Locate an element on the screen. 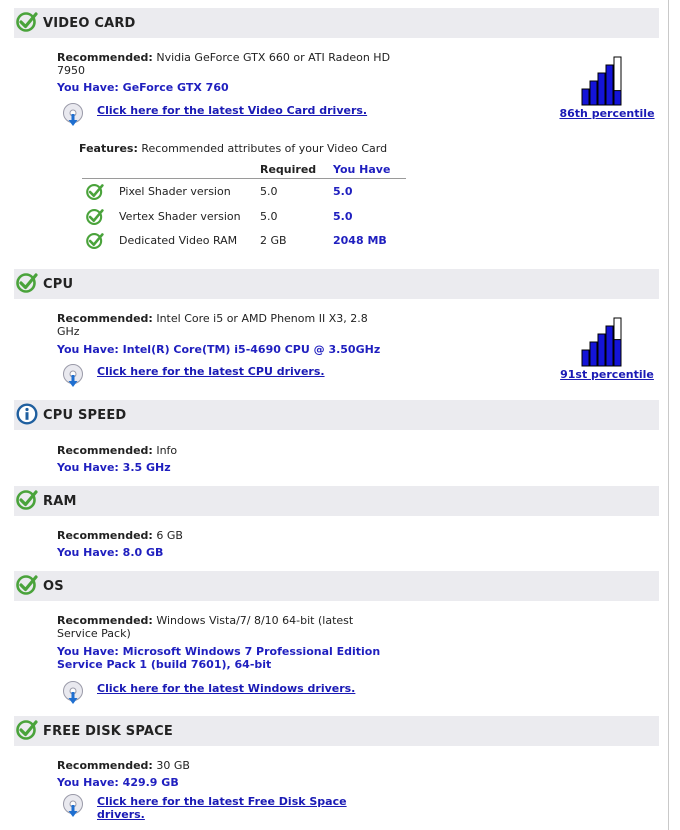 This screenshot has height=830, width=680. section-header-cpu: CPU is located at coordinates (336, 284).